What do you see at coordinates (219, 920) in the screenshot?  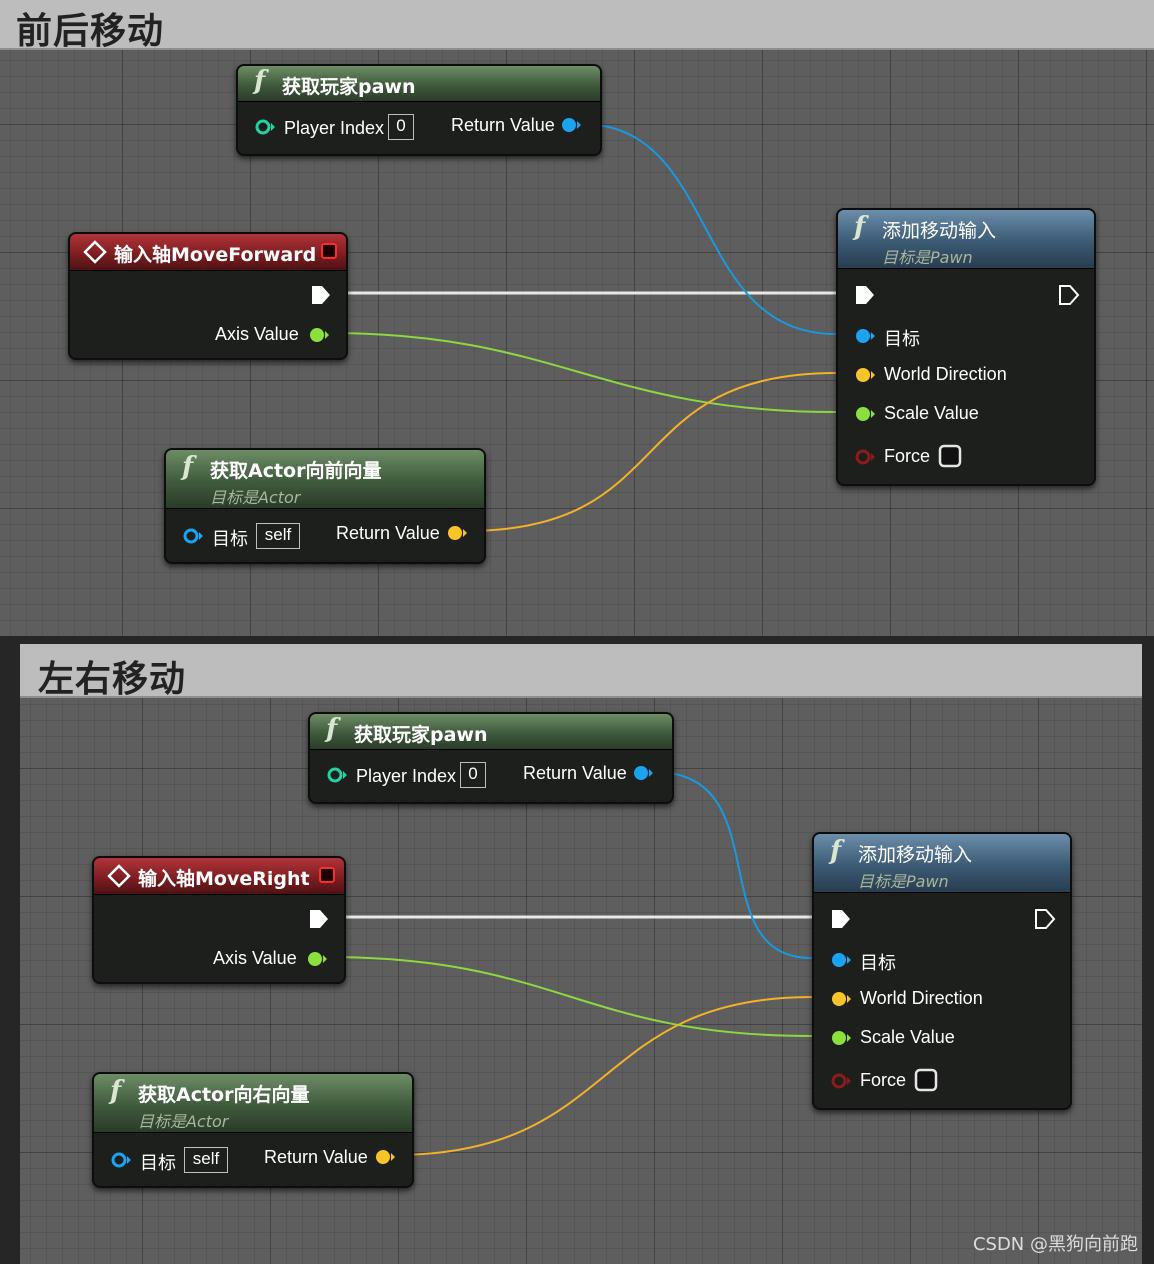 I see `node-input-axis-moveright: 输入轴MoveRight Axis Value` at bounding box center [219, 920].